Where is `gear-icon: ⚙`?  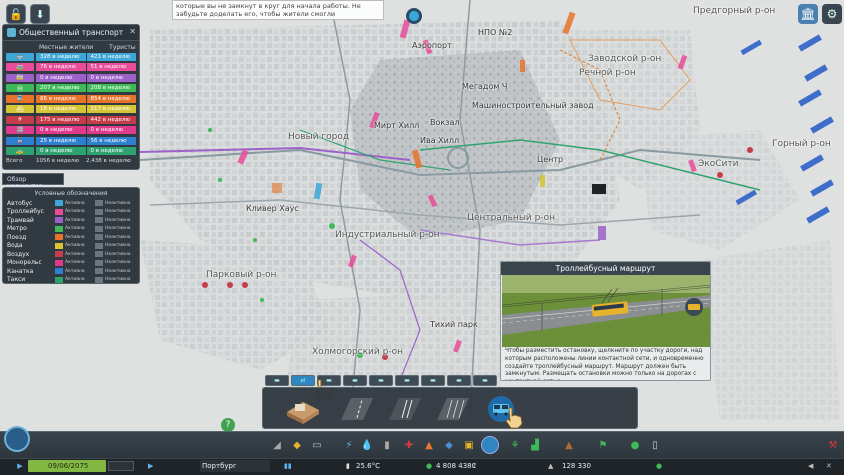
gear-icon: ⚙ is located at coordinates (832, 14).